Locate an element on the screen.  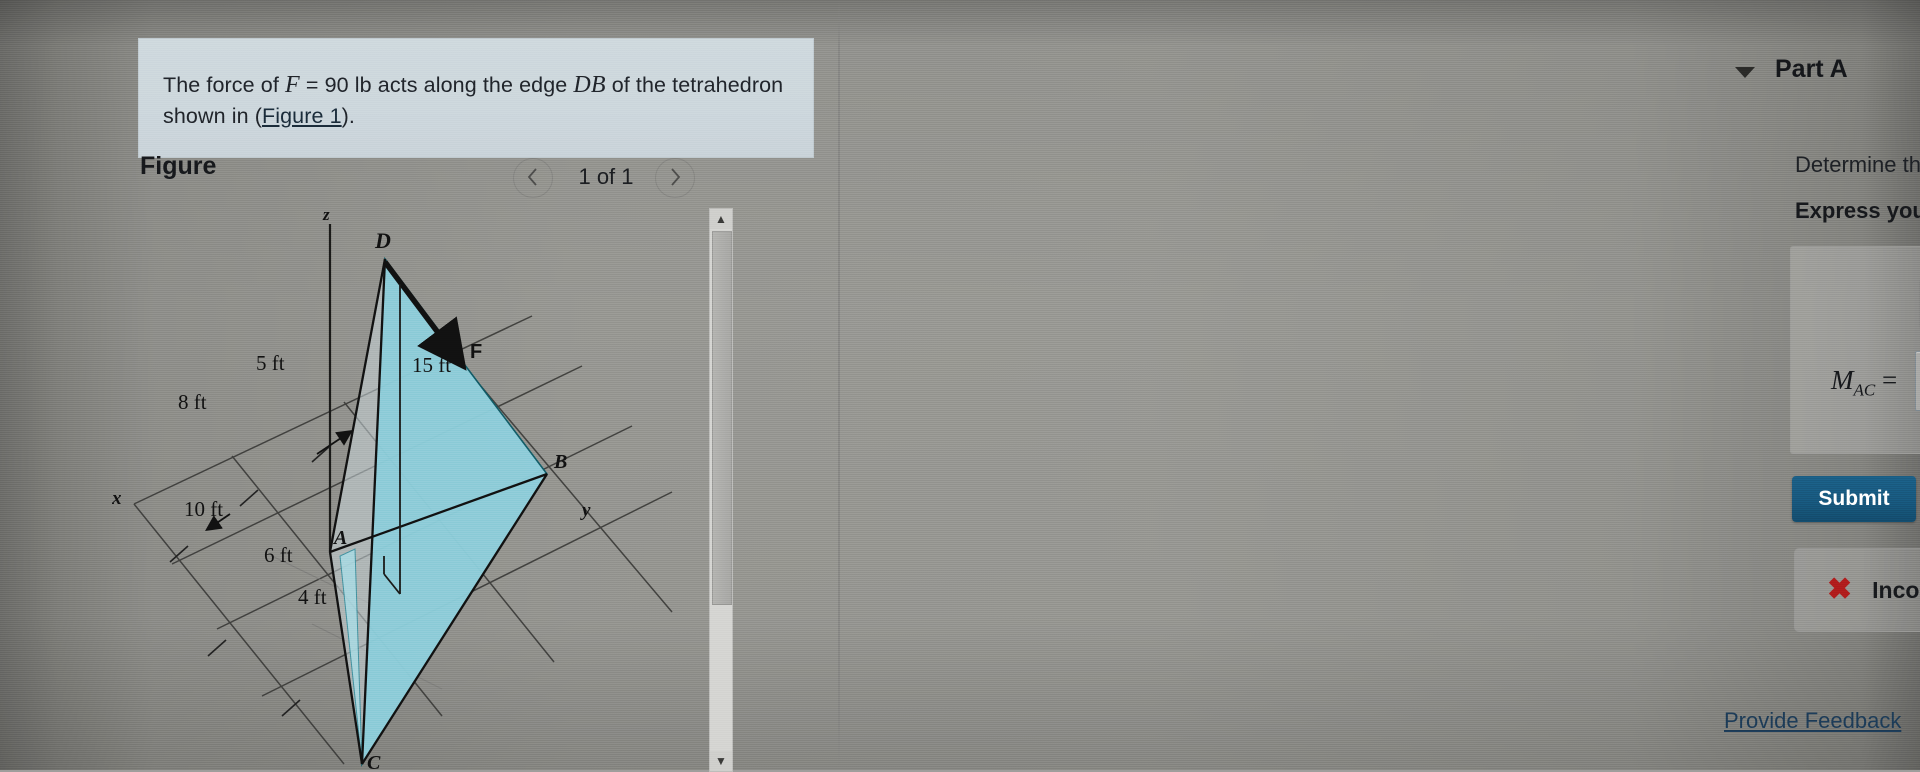
figure-scrollbar: ▲ ▼ is located at coordinates (721, 490).